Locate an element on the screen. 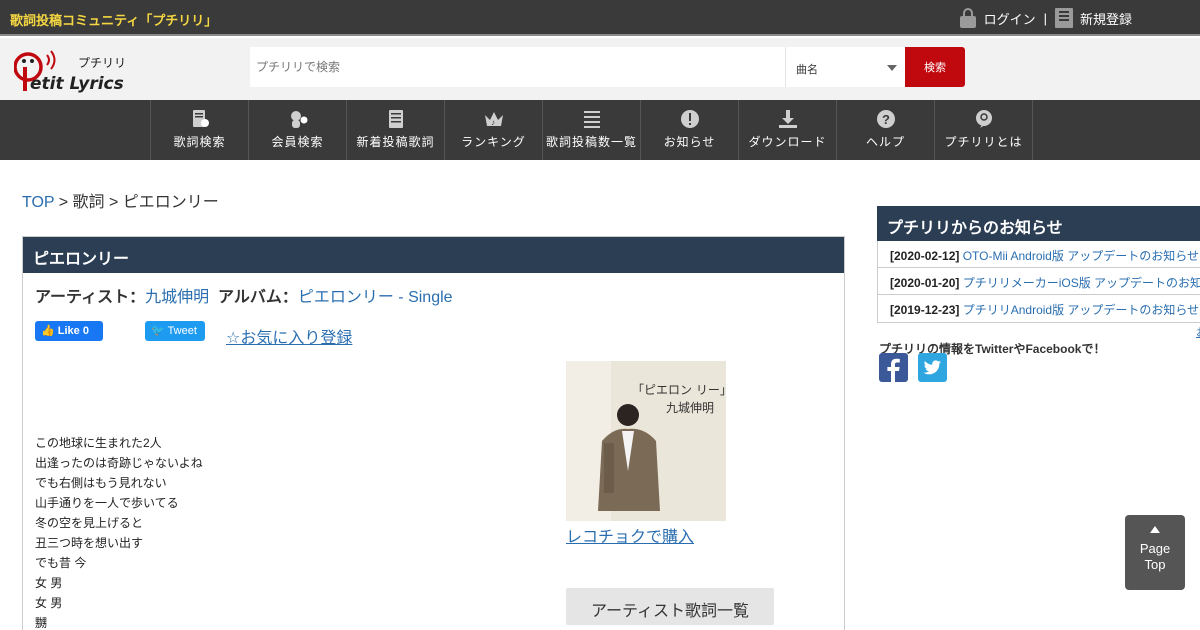 The width and height of the screenshot is (1200, 630). header: プチリリ etit Lyrics 曲名 検索 is located at coordinates (600, 69).